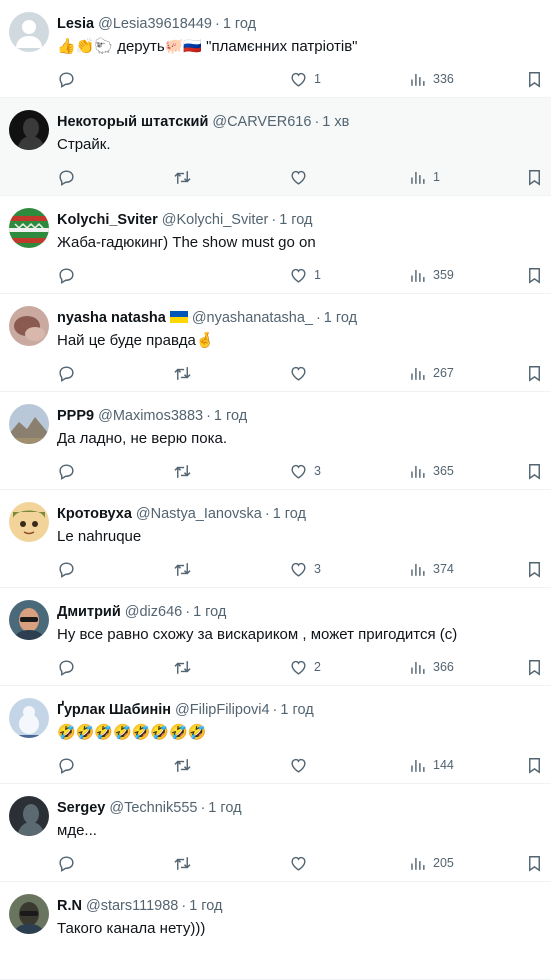 This screenshot has height=980, width=551. What do you see at coordinates (89, 612) in the screenshot?
I see `author-name: Дмитрий` at bounding box center [89, 612].